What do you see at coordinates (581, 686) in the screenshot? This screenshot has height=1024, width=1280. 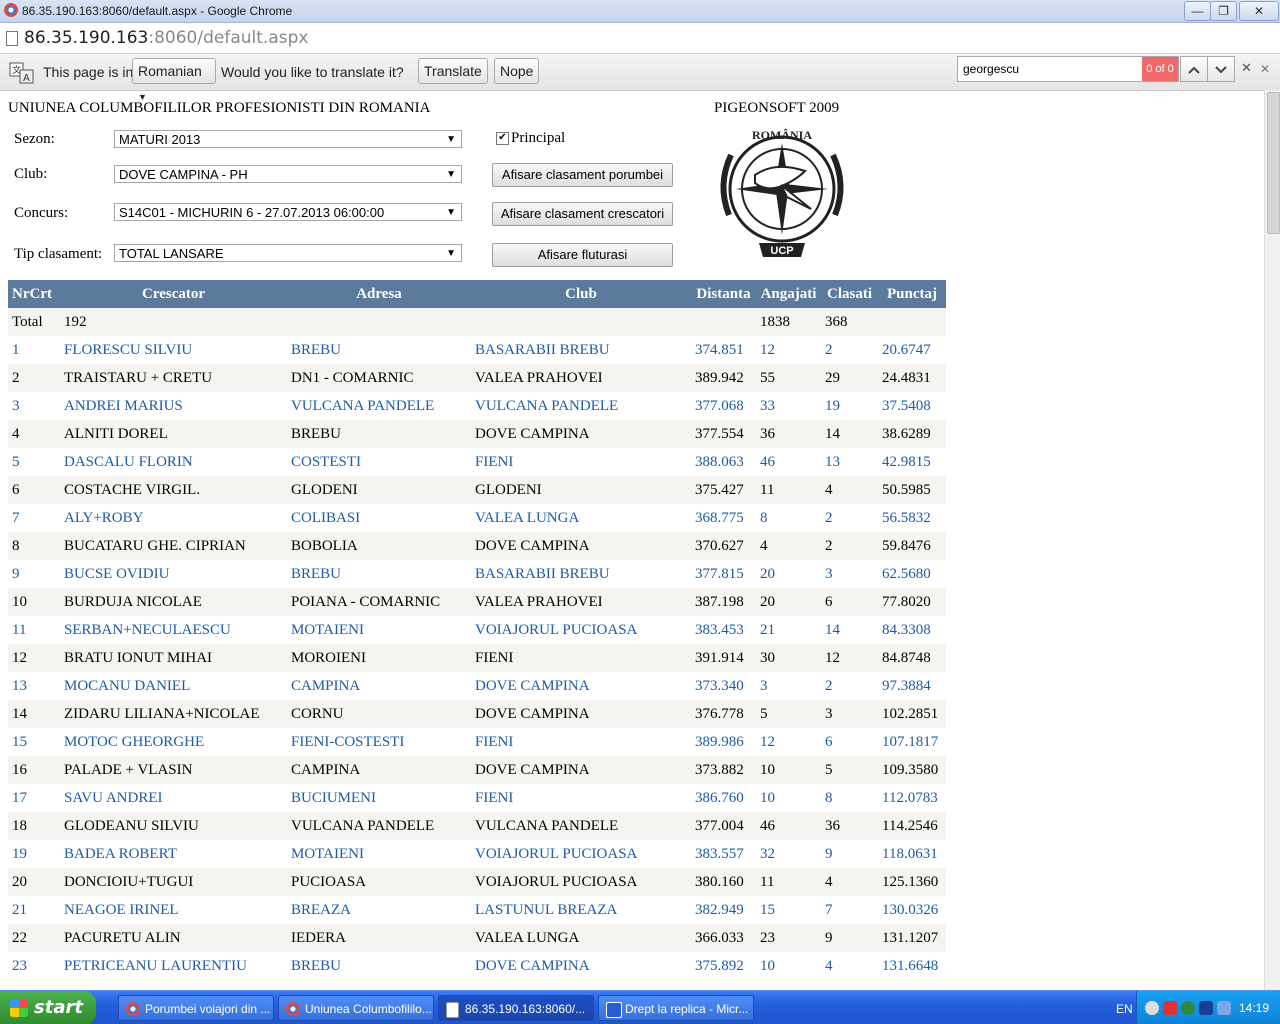 I see `cell-club: DOVE CAMPINA` at bounding box center [581, 686].